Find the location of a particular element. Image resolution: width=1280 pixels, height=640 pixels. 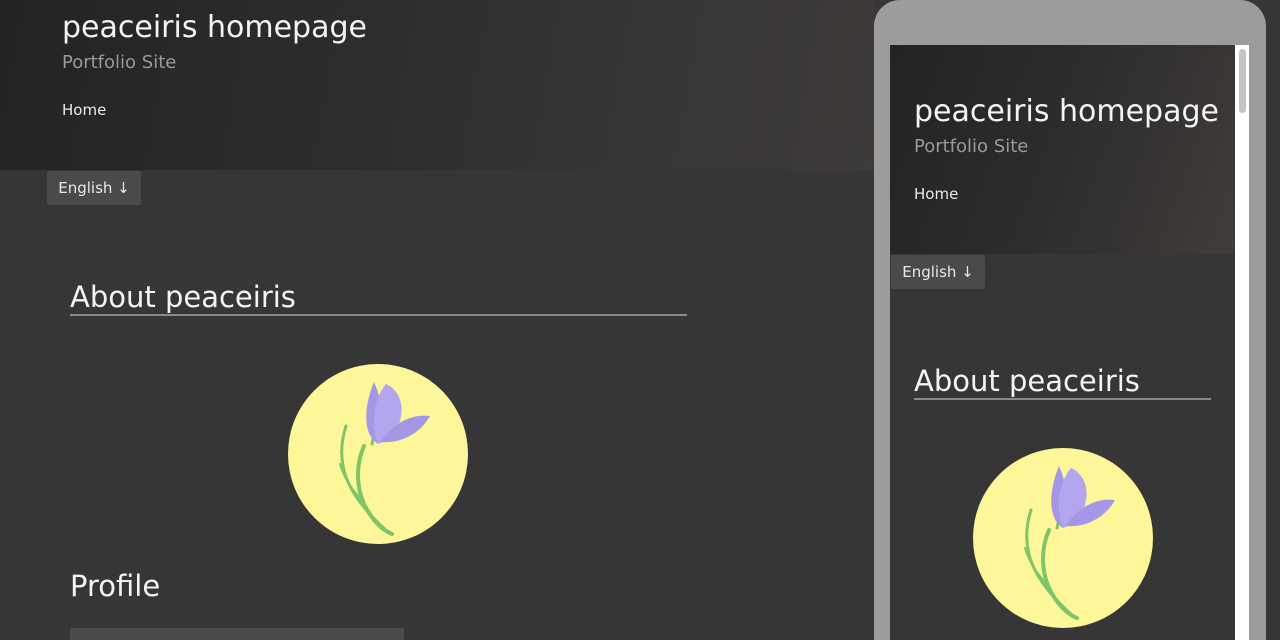

phone-avatar is located at coordinates (1063, 538).